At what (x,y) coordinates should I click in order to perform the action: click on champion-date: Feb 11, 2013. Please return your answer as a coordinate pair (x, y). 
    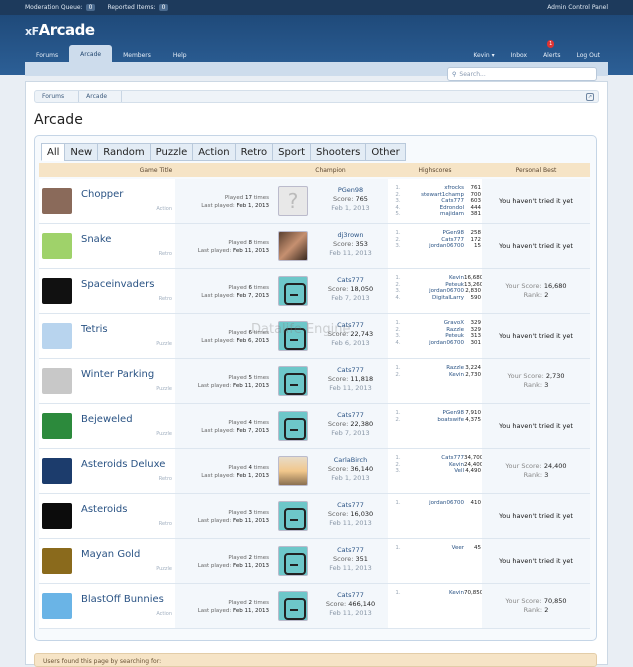
    Looking at the image, I should click on (350, 568).